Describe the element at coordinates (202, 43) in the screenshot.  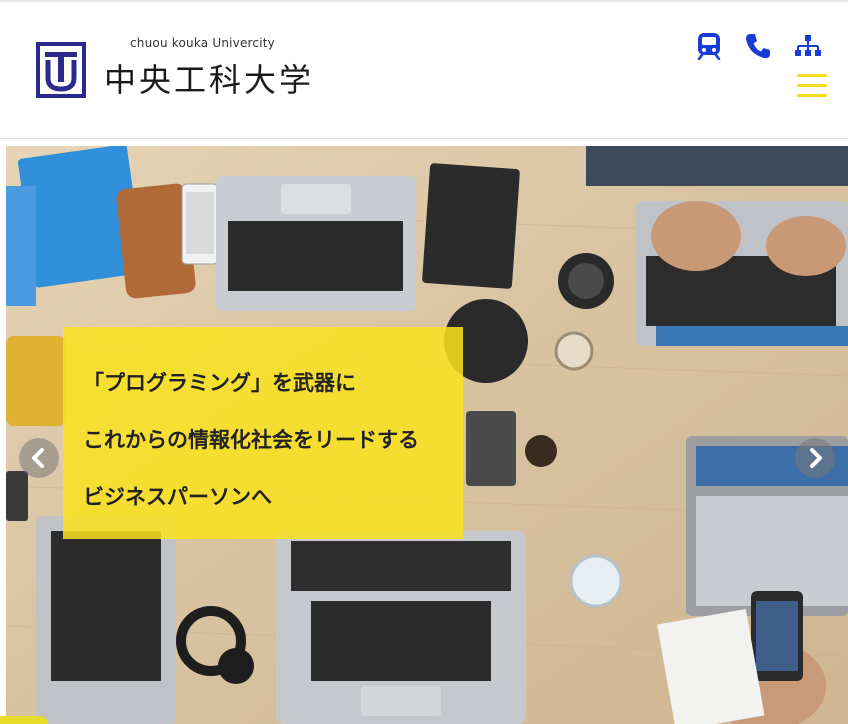
I see `logo-name-en: chuou kouka Univercity` at that location.